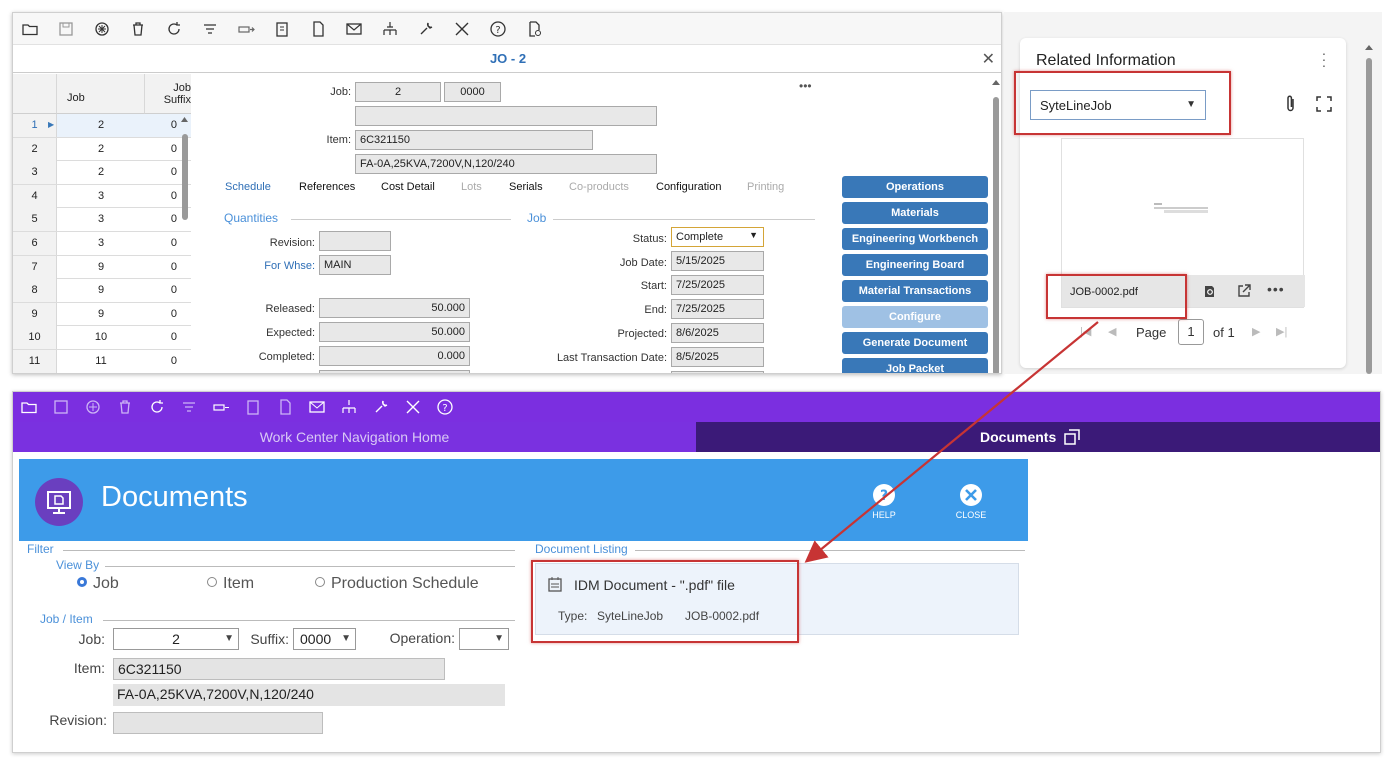  What do you see at coordinates (915, 365) in the screenshot?
I see `job-packet-button: Job Packet` at bounding box center [915, 365].